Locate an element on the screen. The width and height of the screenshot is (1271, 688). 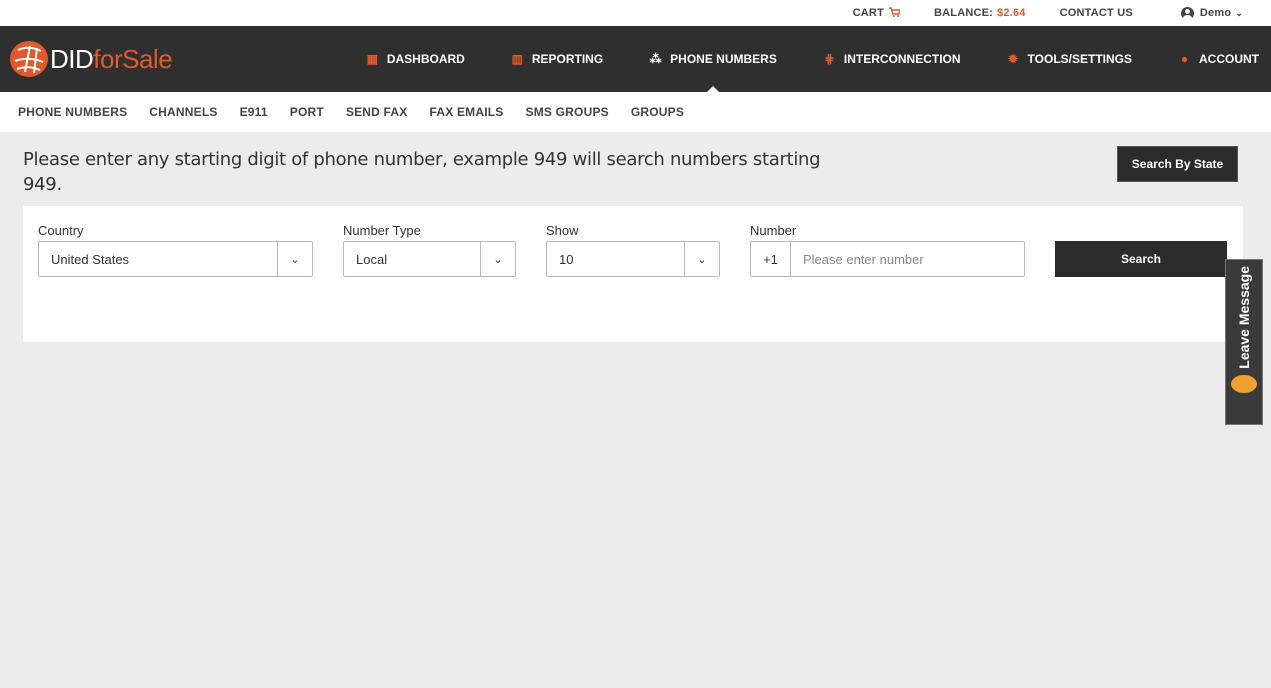
show-value: 10 is located at coordinates (566, 259).